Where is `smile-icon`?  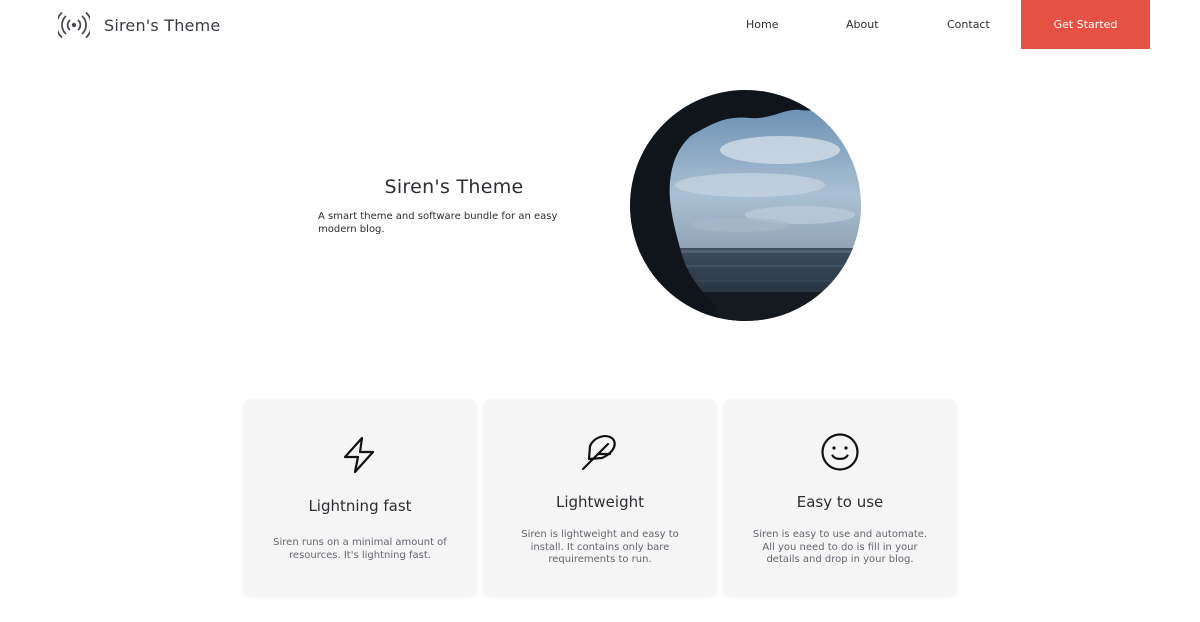 smile-icon is located at coordinates (840, 452).